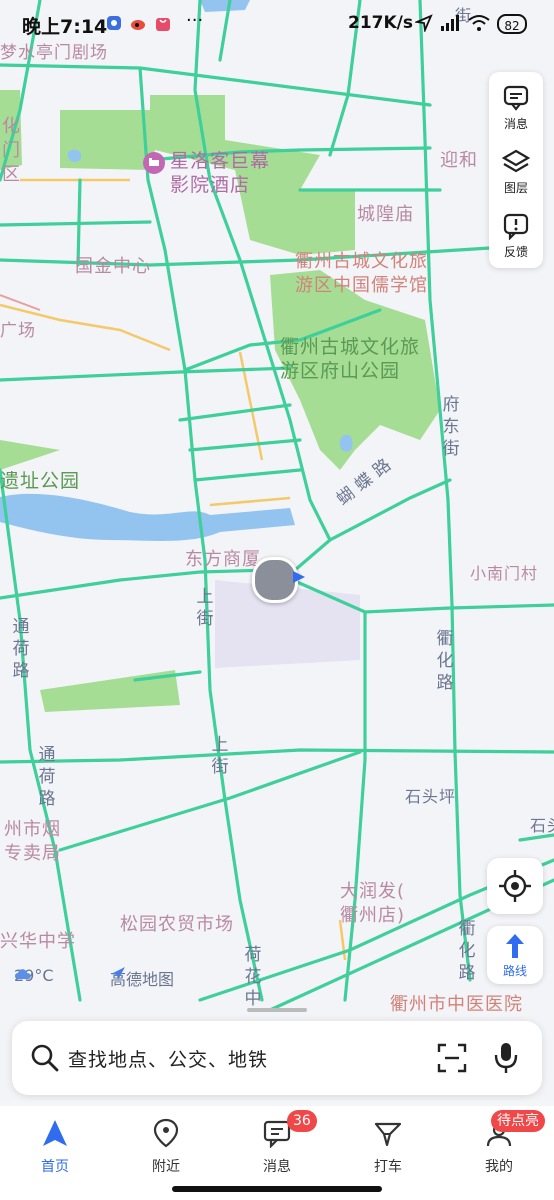  Describe the element at coordinates (210, 183) in the screenshot. I see `poi-hotel-label-2: 影院酒店` at that location.